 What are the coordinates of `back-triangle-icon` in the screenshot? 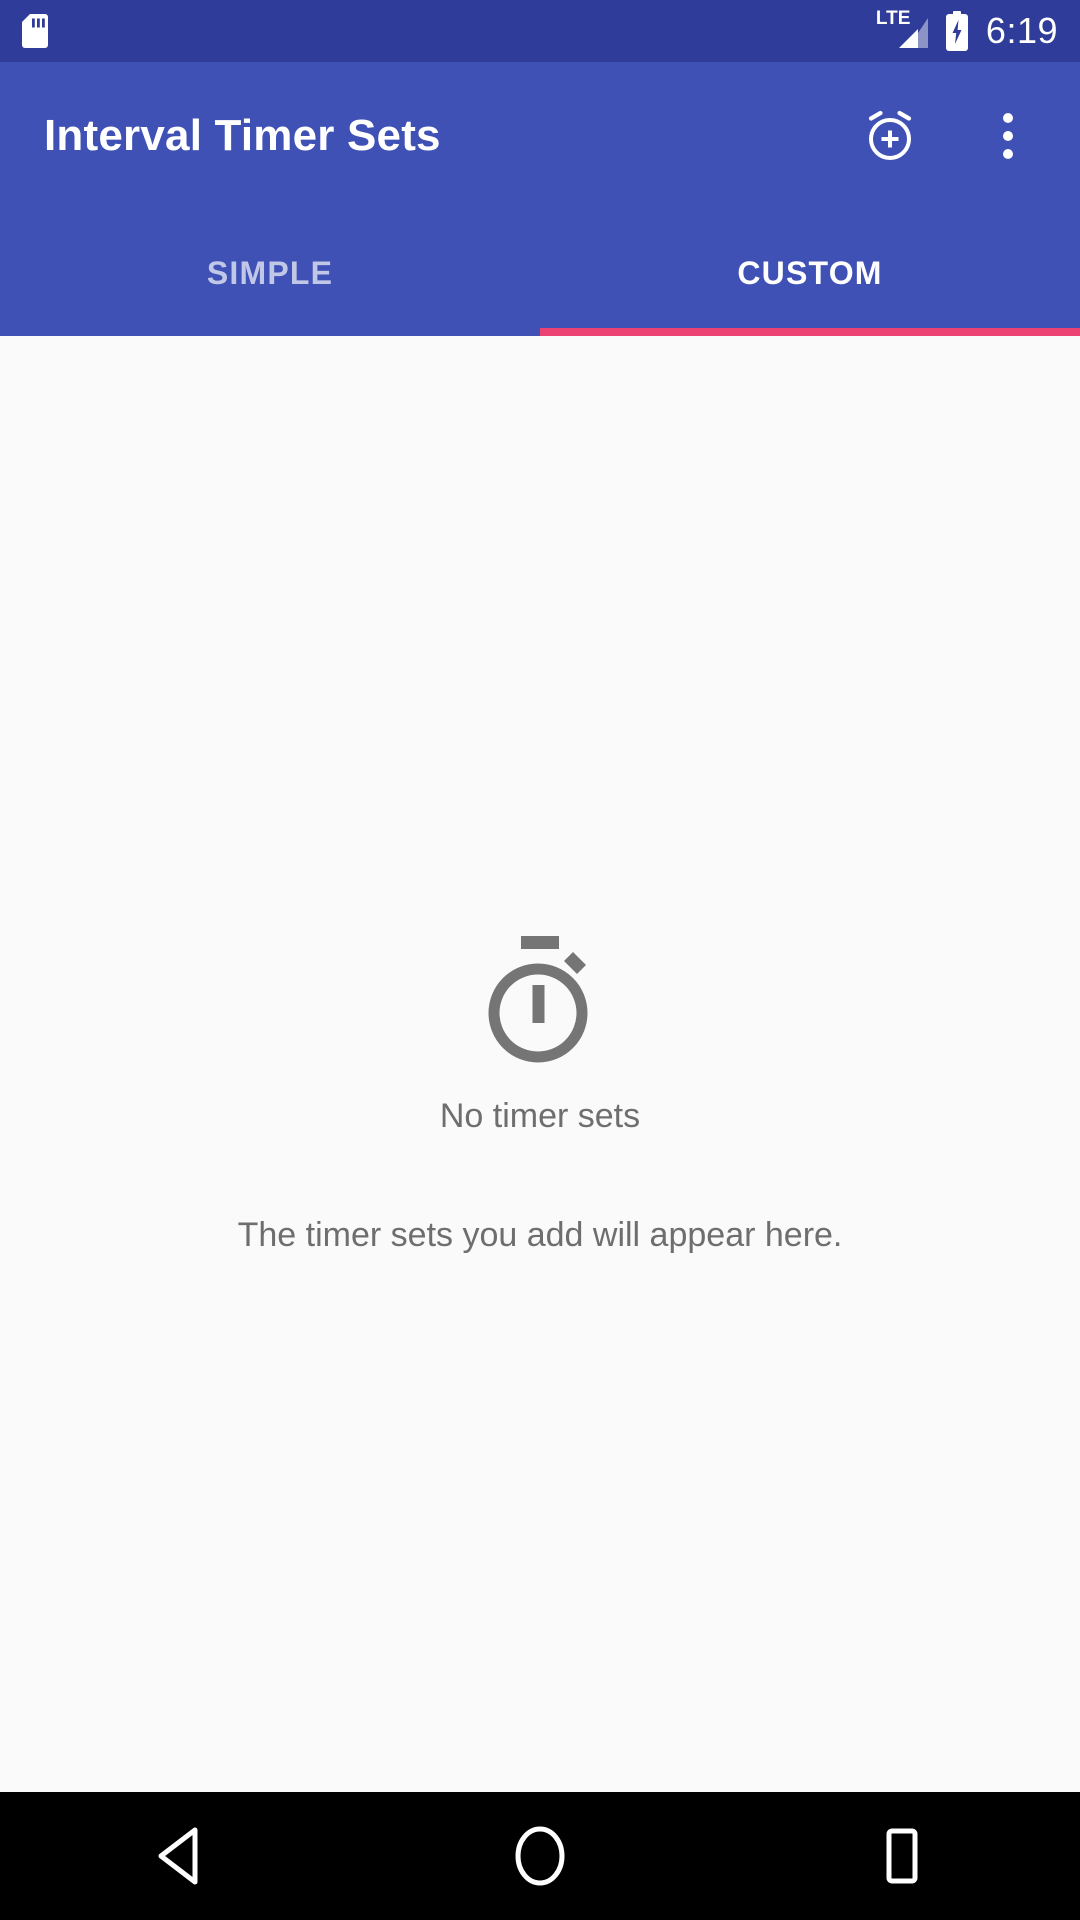 It's located at (180, 1856).